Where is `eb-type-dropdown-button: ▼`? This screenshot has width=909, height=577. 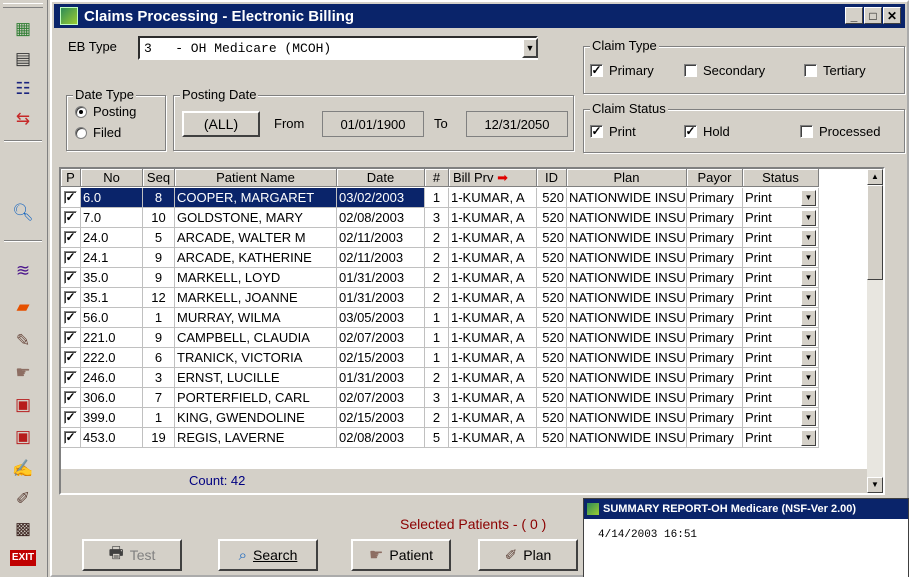
eb-type-dropdown-button: ▼ is located at coordinates (530, 48).